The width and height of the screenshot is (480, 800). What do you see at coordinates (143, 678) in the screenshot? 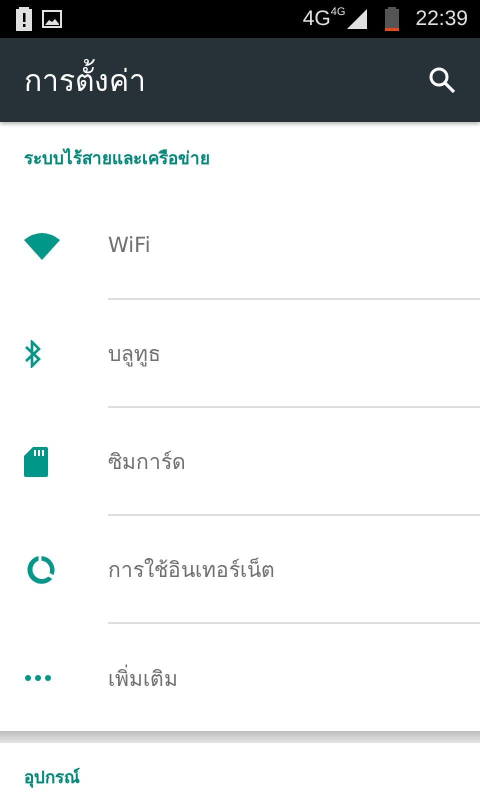
I see `settings-item: เพิ่มเติม` at bounding box center [143, 678].